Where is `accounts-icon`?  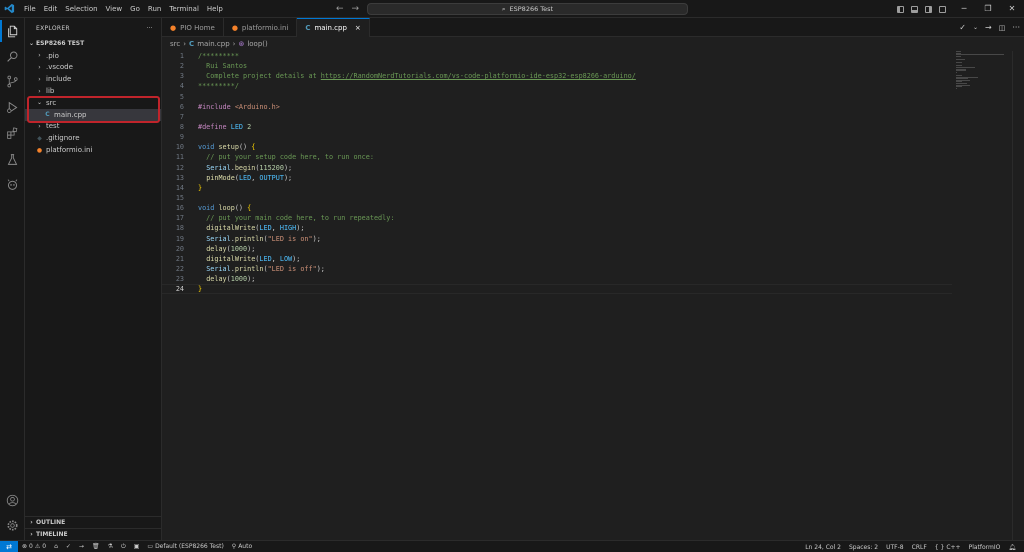
accounts-icon is located at coordinates (12, 500).